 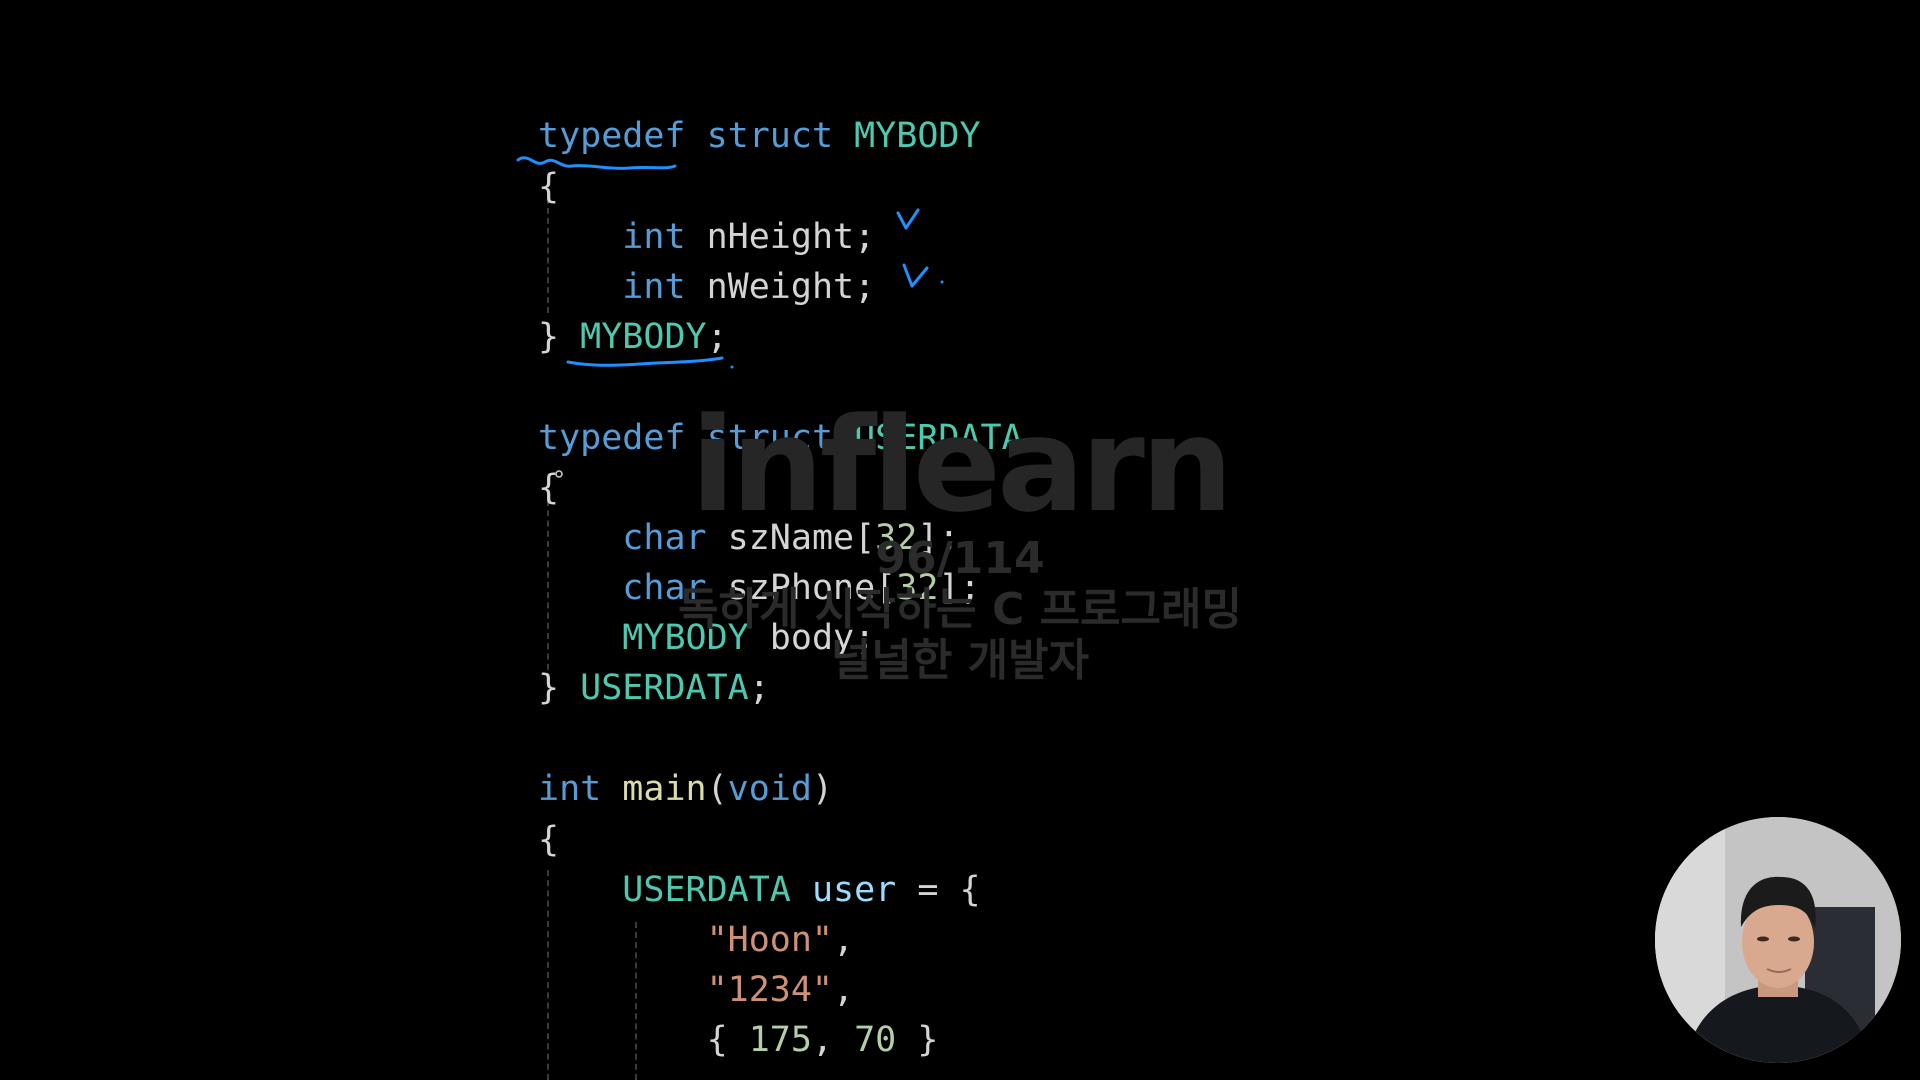 I want to click on code-line: } USERDATA;, so click(x=654, y=688).